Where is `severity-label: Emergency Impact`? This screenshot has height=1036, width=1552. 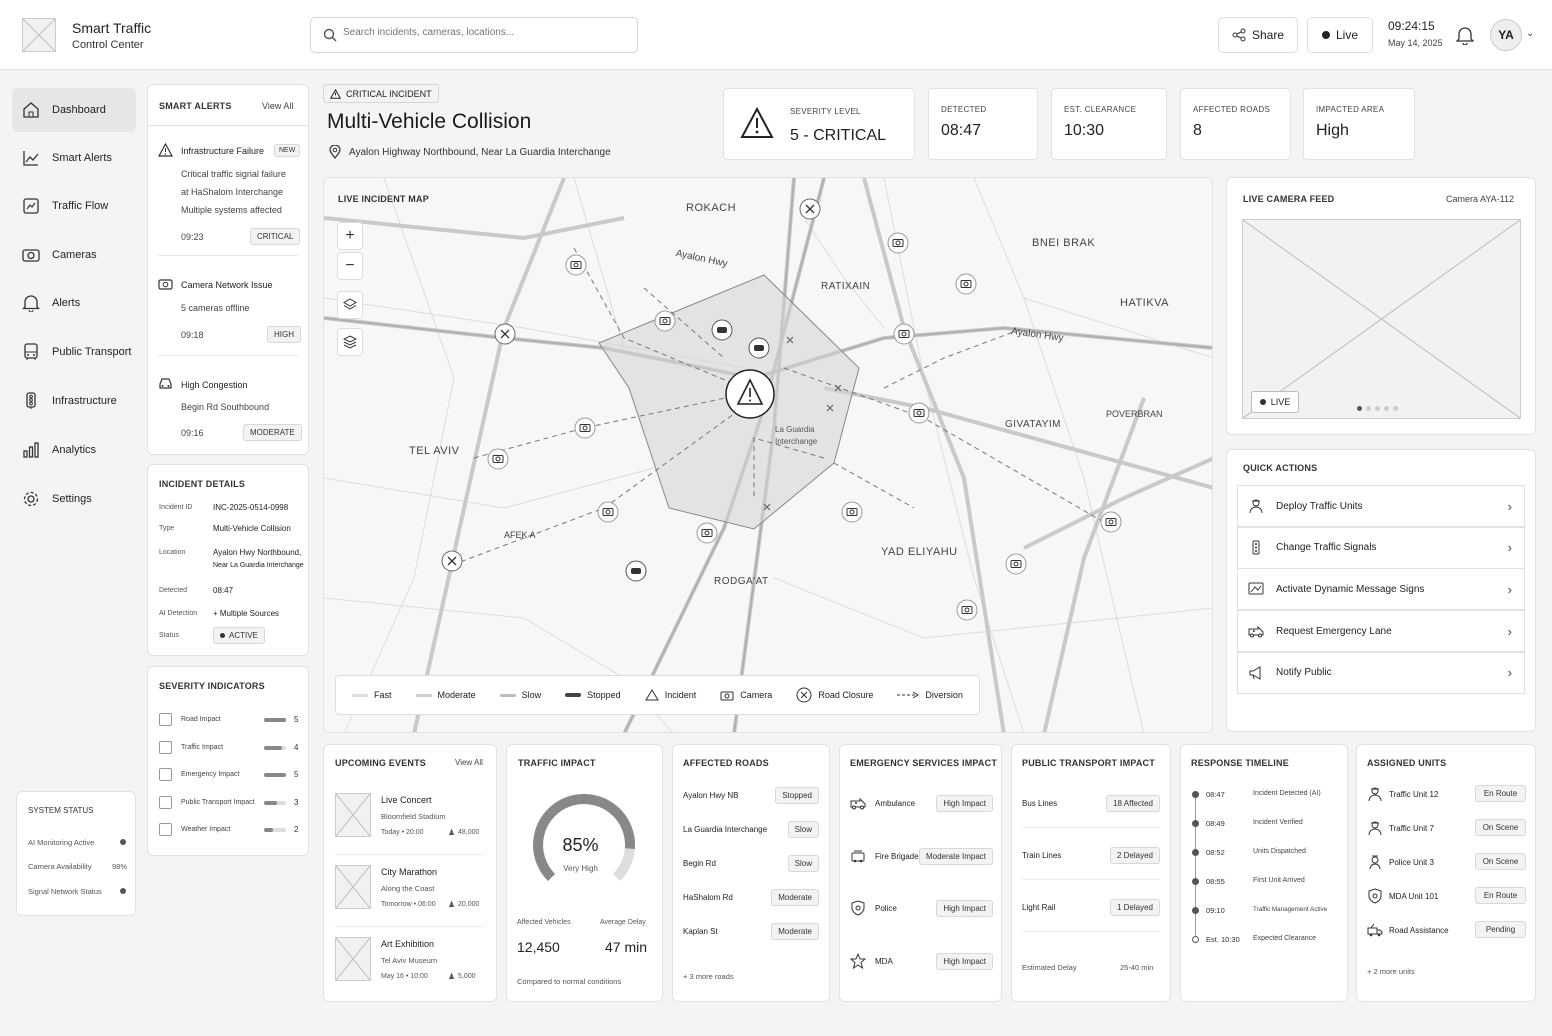
severity-label: Emergency Impact is located at coordinates (210, 774).